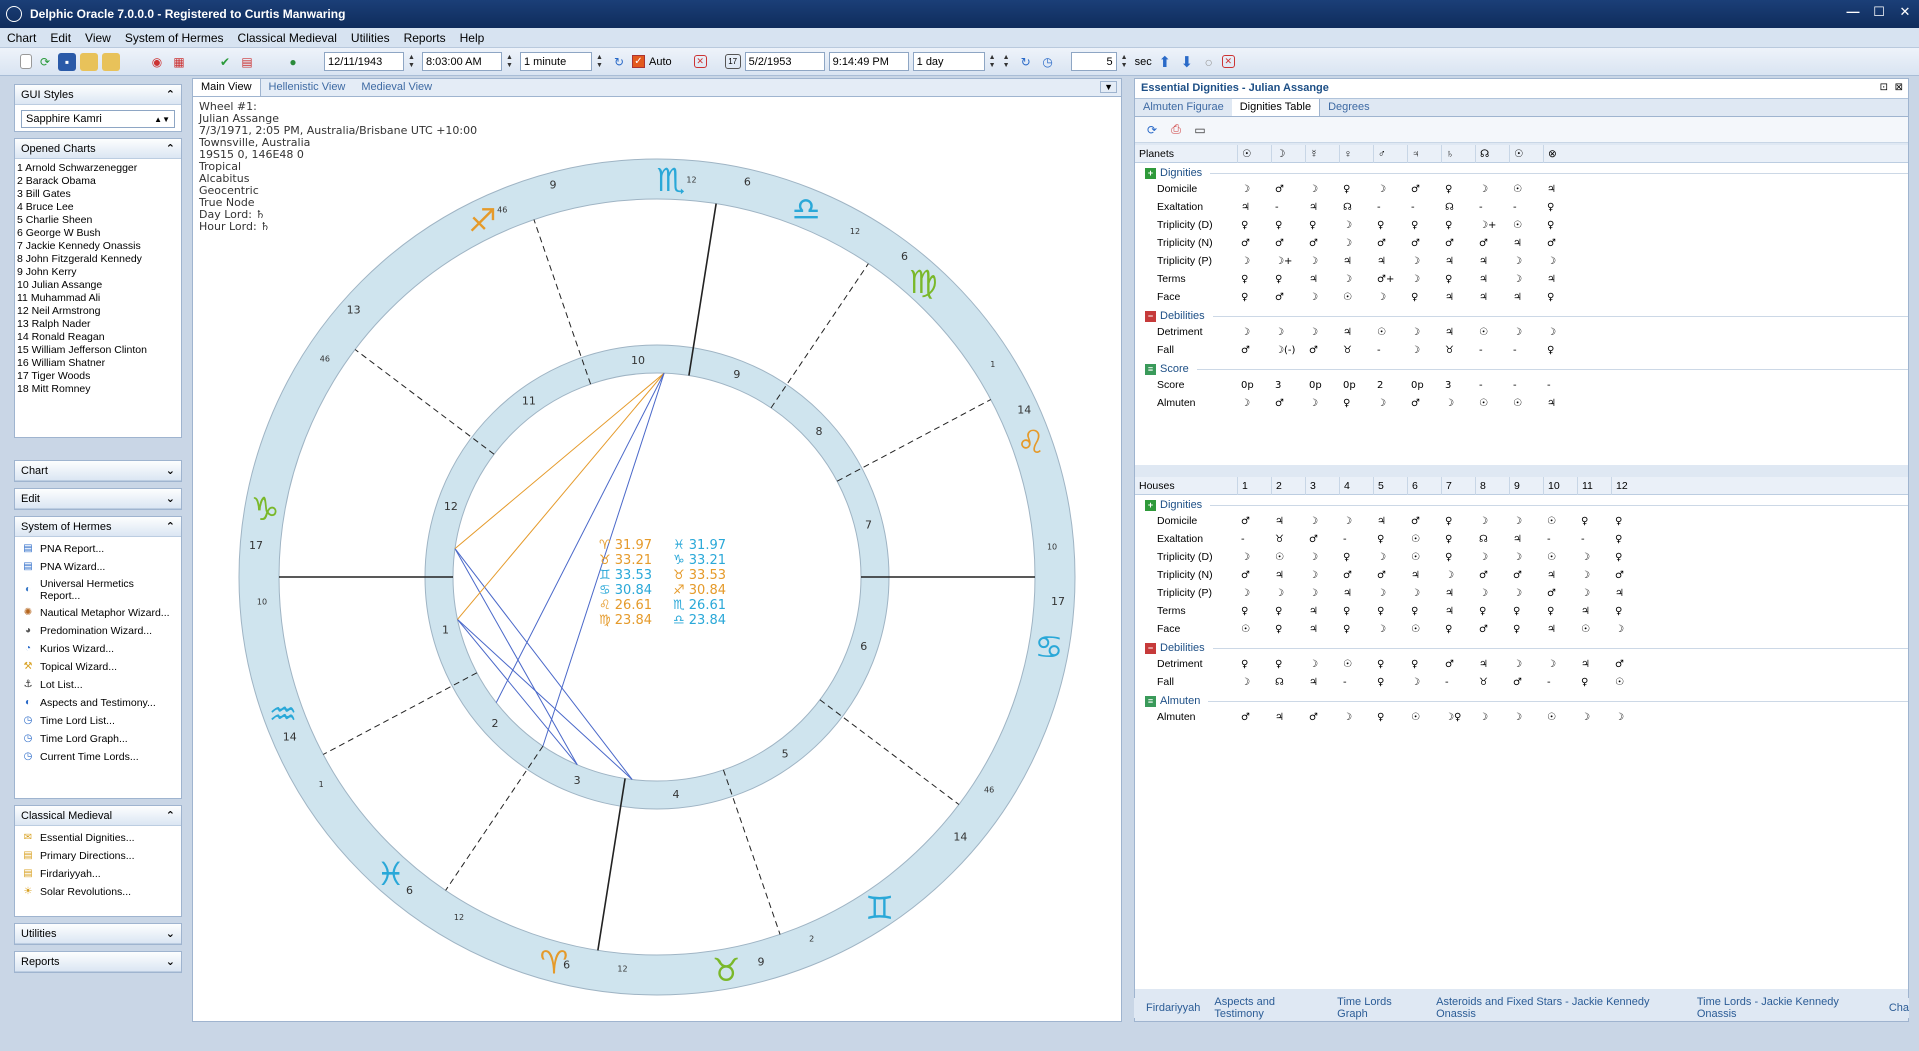 Image resolution: width=1919 pixels, height=1051 pixels. Describe the element at coordinates (1905, 12) in the screenshot. I see `close-icon: ✕` at that location.